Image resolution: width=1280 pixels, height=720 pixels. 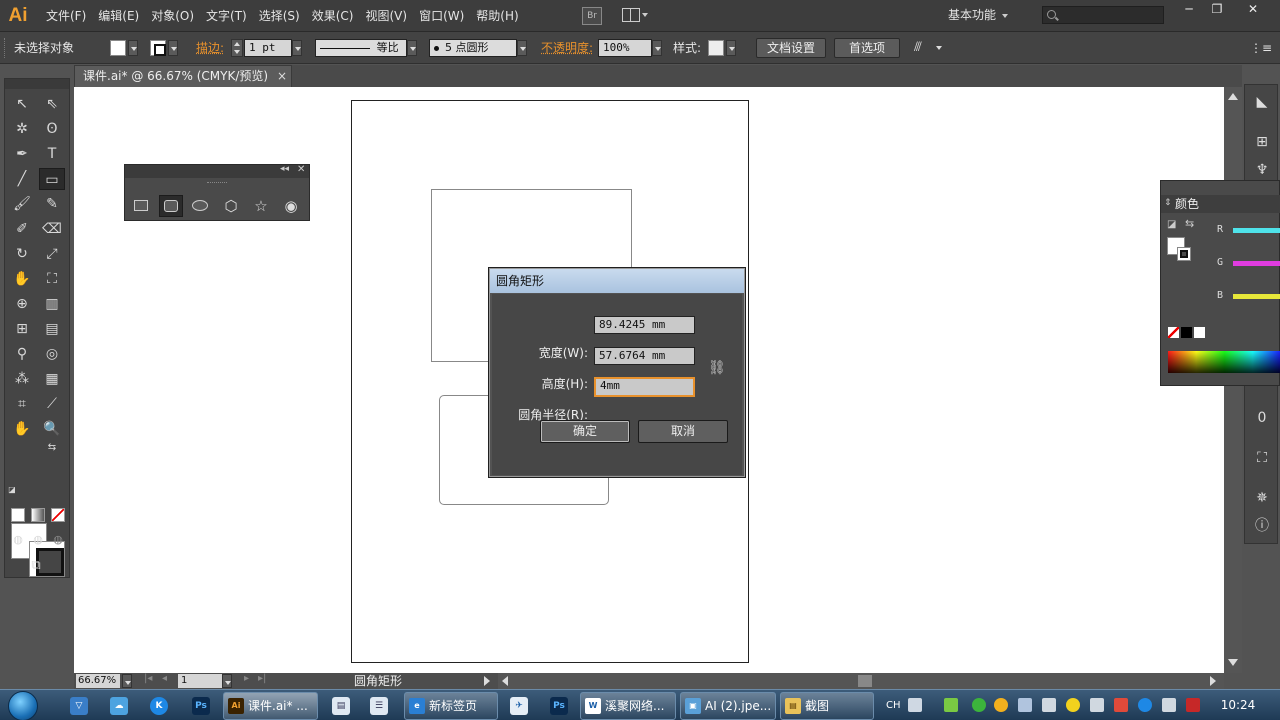 What do you see at coordinates (98, 681) in the screenshot?
I see `zoom-field: 66.67%` at bounding box center [98, 681].